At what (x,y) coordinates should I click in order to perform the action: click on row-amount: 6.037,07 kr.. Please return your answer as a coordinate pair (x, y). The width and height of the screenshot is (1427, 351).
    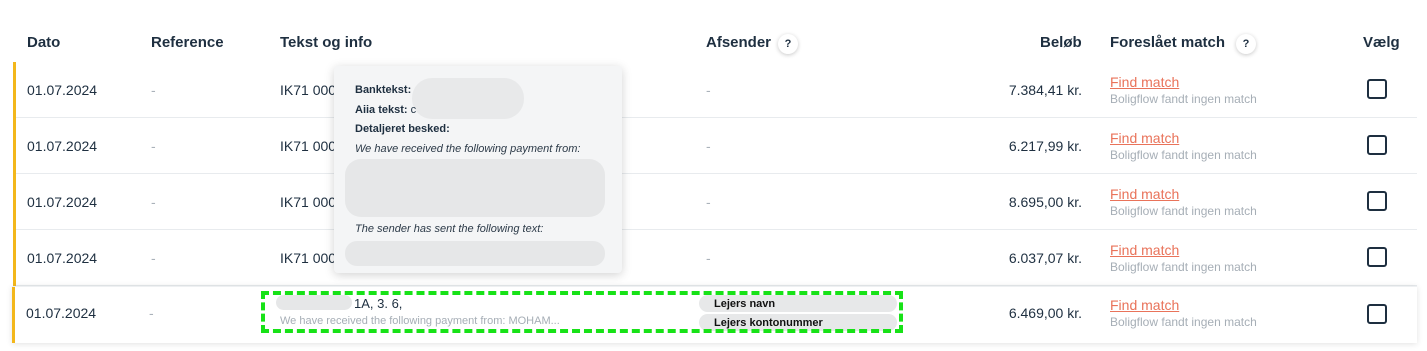
    Looking at the image, I should click on (1045, 258).